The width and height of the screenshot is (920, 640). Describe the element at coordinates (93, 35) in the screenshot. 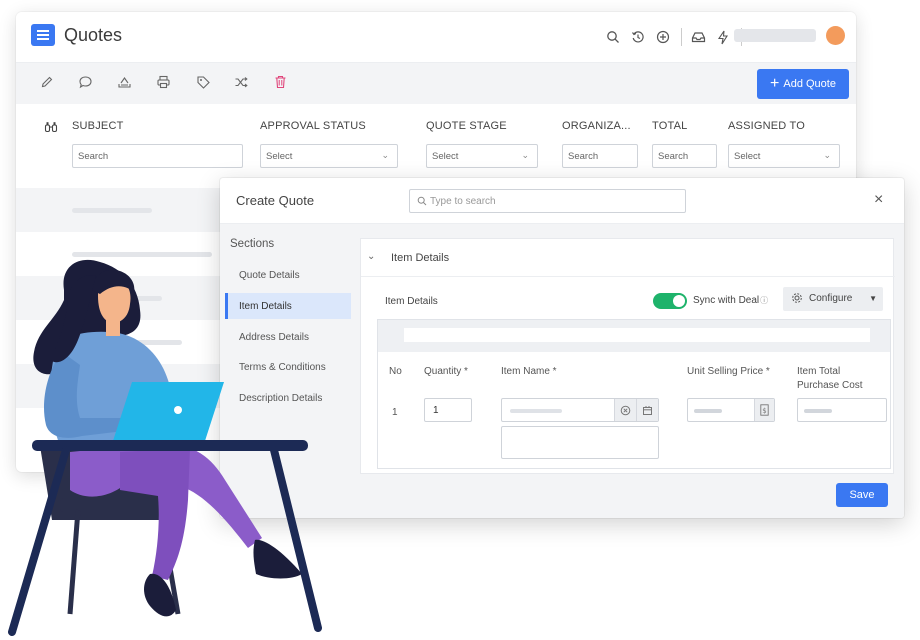

I see `page-title: Quotes` at that location.